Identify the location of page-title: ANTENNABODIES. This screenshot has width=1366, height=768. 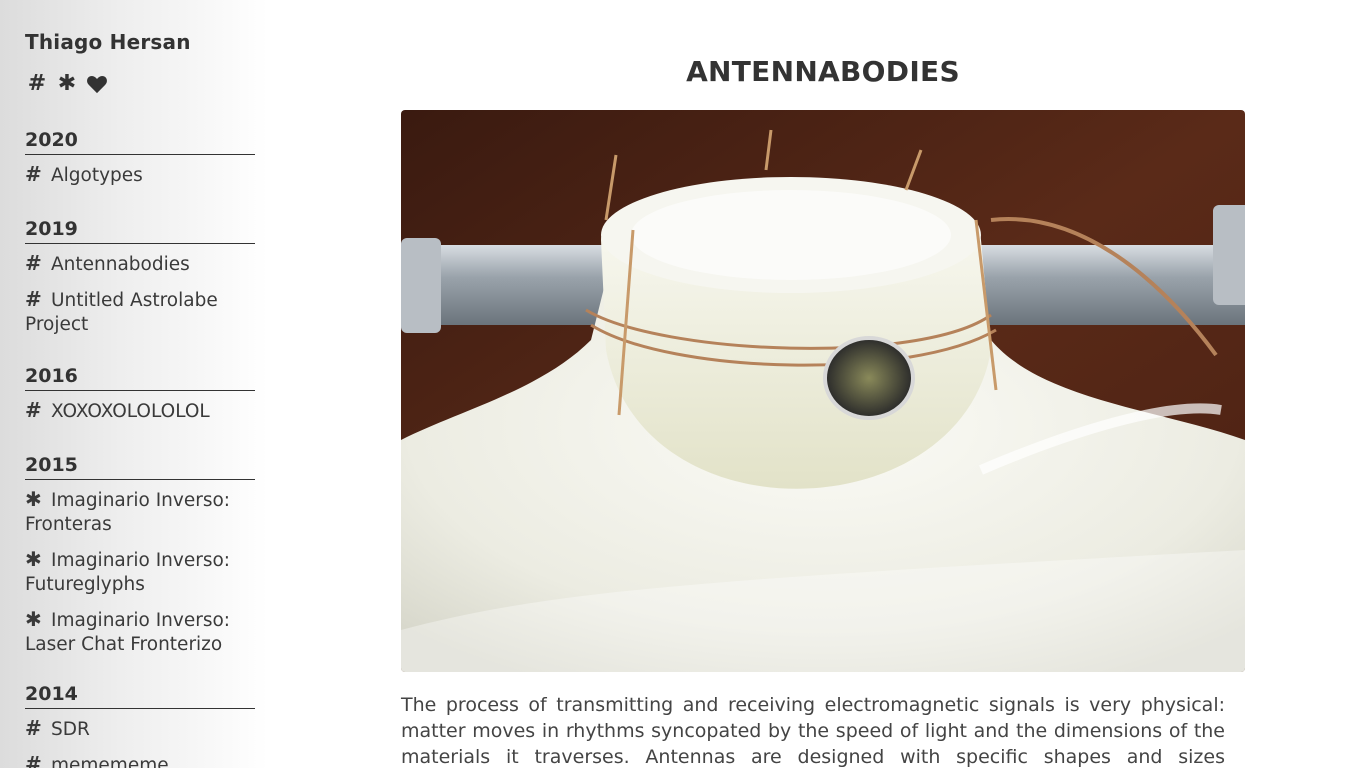
(823, 71).